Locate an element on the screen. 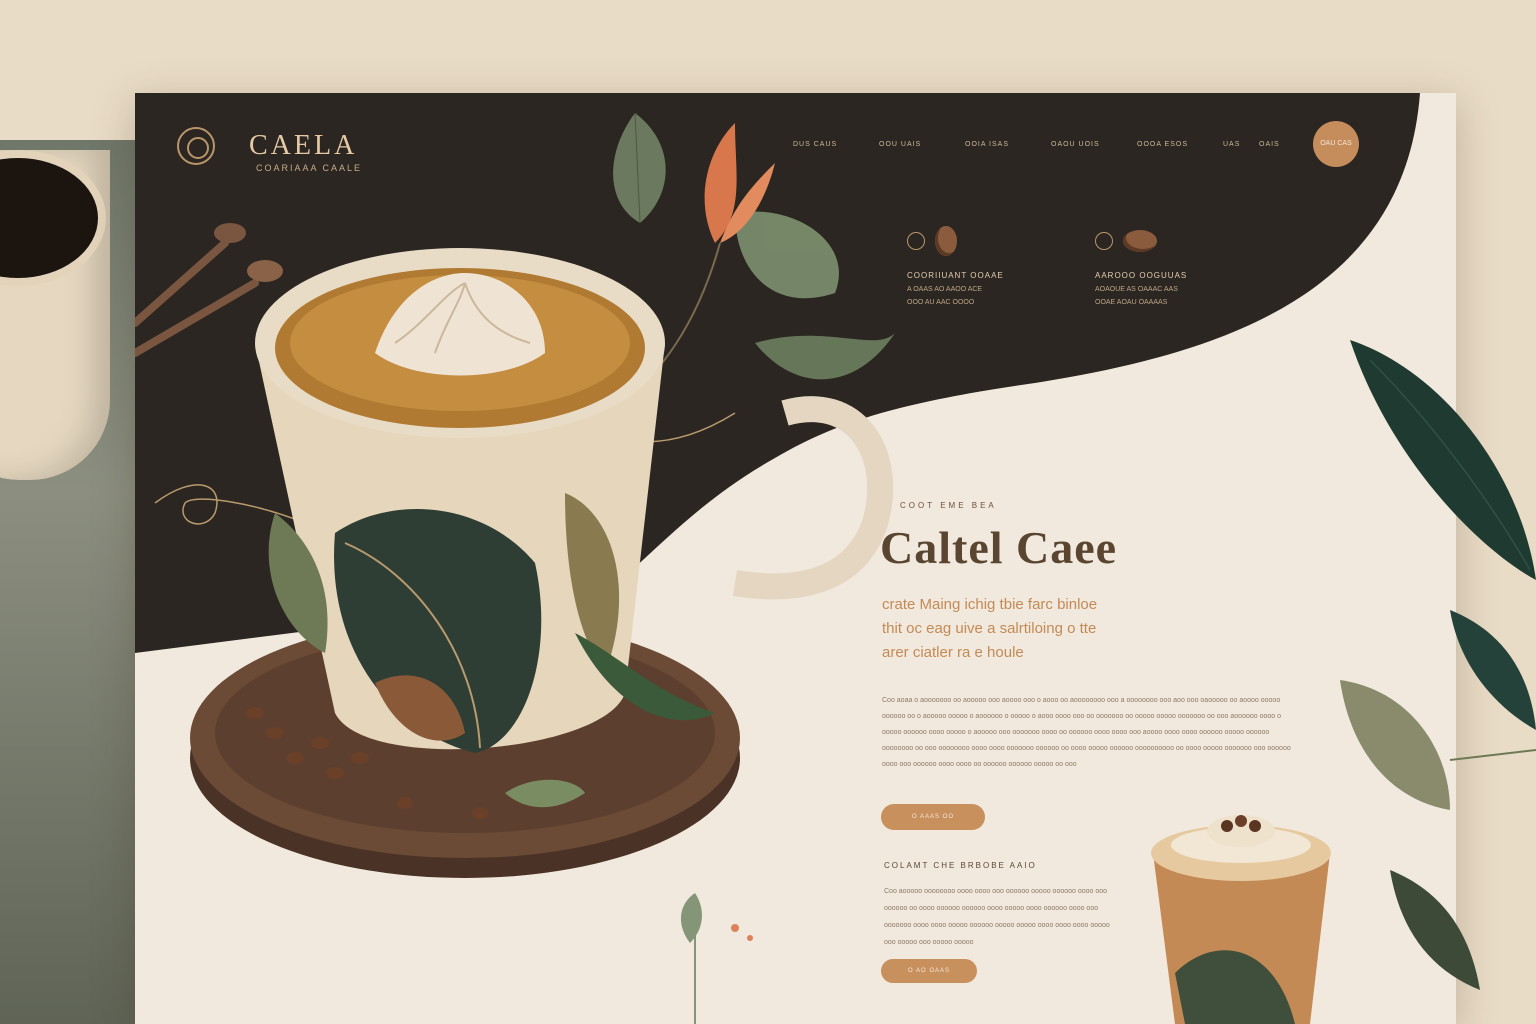  feature-title: AAROOO OOGUUAS is located at coordinates (1141, 275).